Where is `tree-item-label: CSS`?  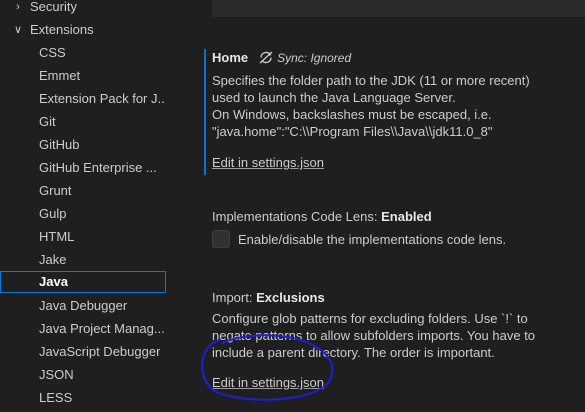 tree-item-label: CSS is located at coordinates (52, 52).